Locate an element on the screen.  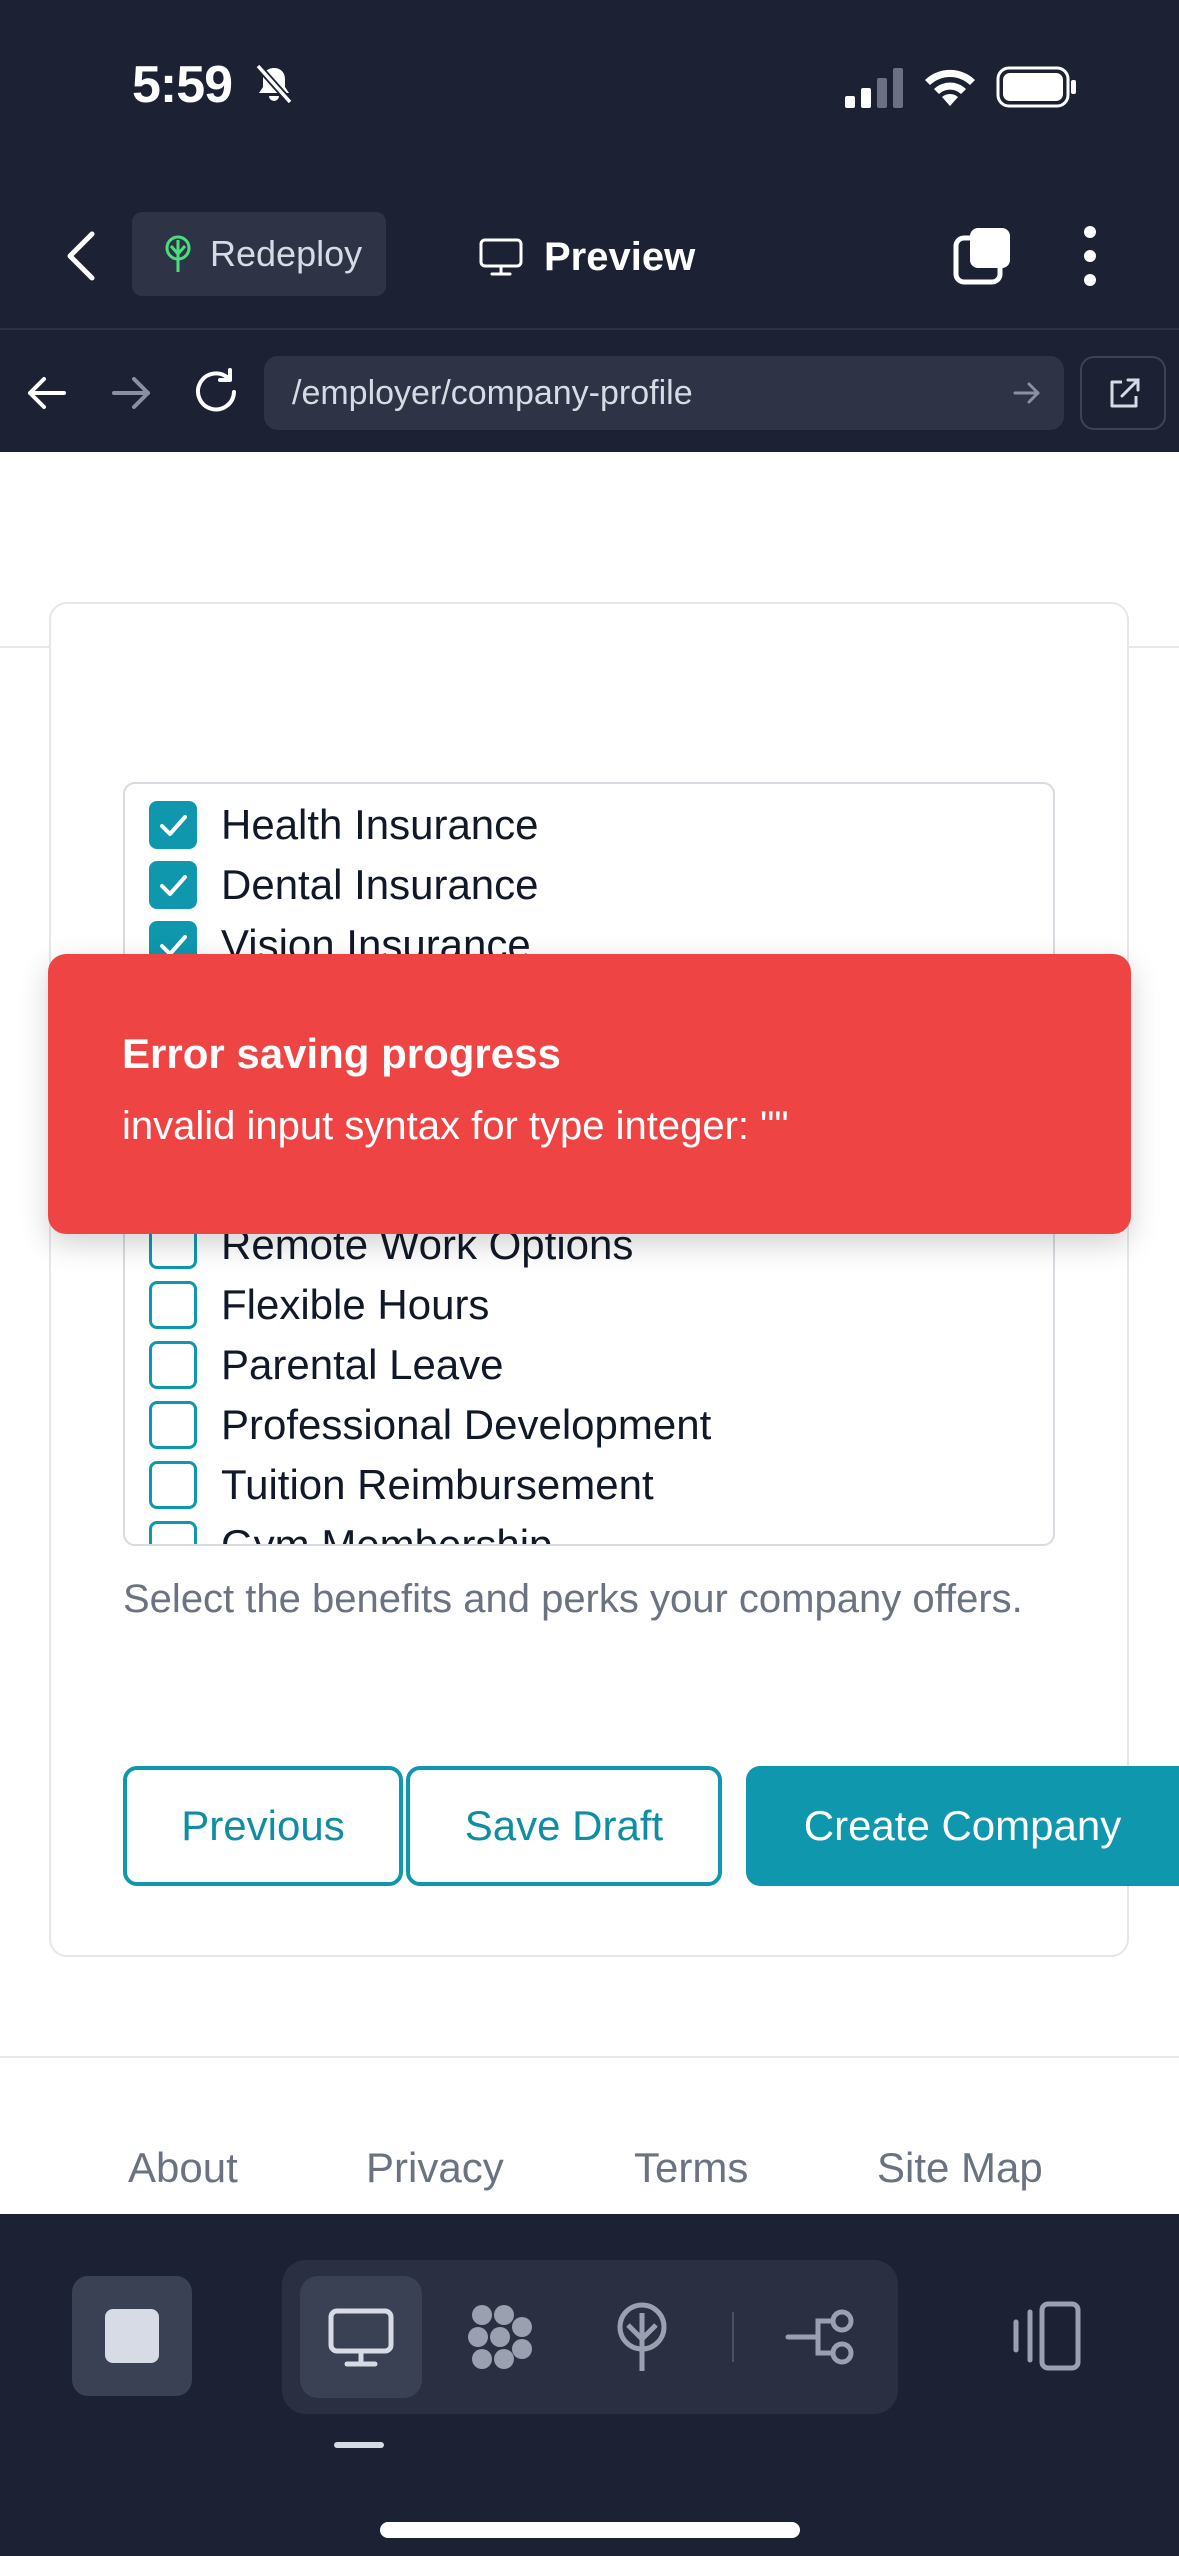
stop-button is located at coordinates (132, 2336).